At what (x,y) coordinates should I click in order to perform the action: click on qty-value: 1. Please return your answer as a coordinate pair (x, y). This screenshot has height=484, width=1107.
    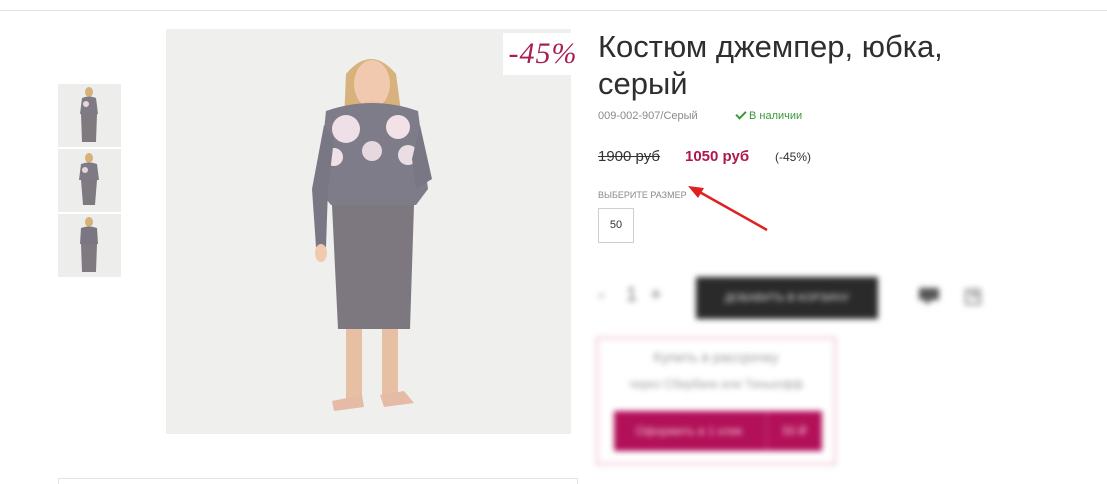
    Looking at the image, I should click on (631, 295).